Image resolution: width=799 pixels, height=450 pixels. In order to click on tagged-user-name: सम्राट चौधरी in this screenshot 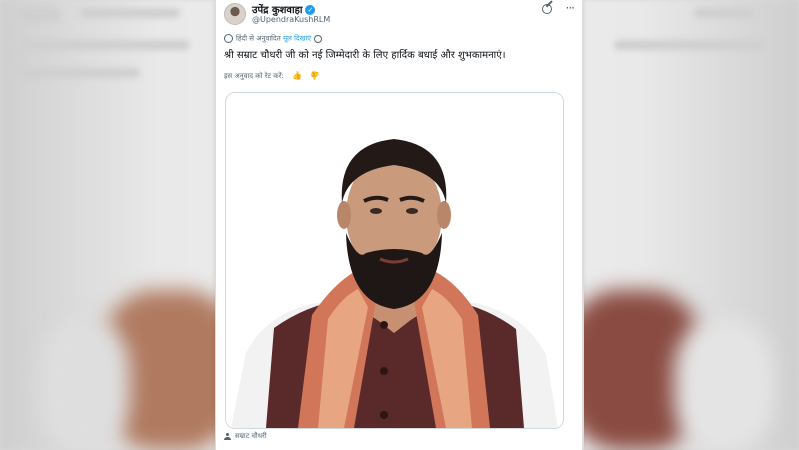, I will do `click(251, 436)`.